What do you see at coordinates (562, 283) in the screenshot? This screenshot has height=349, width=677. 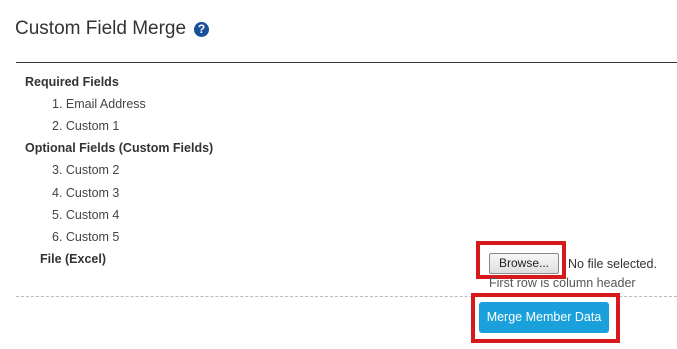 I see `column-header-hint: First row is column header` at bounding box center [562, 283].